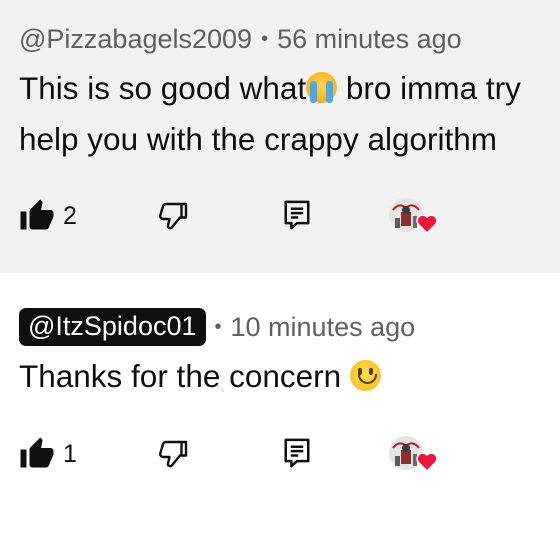  Describe the element at coordinates (280, 218) in the screenshot. I see `comment-action-bar: 2` at that location.